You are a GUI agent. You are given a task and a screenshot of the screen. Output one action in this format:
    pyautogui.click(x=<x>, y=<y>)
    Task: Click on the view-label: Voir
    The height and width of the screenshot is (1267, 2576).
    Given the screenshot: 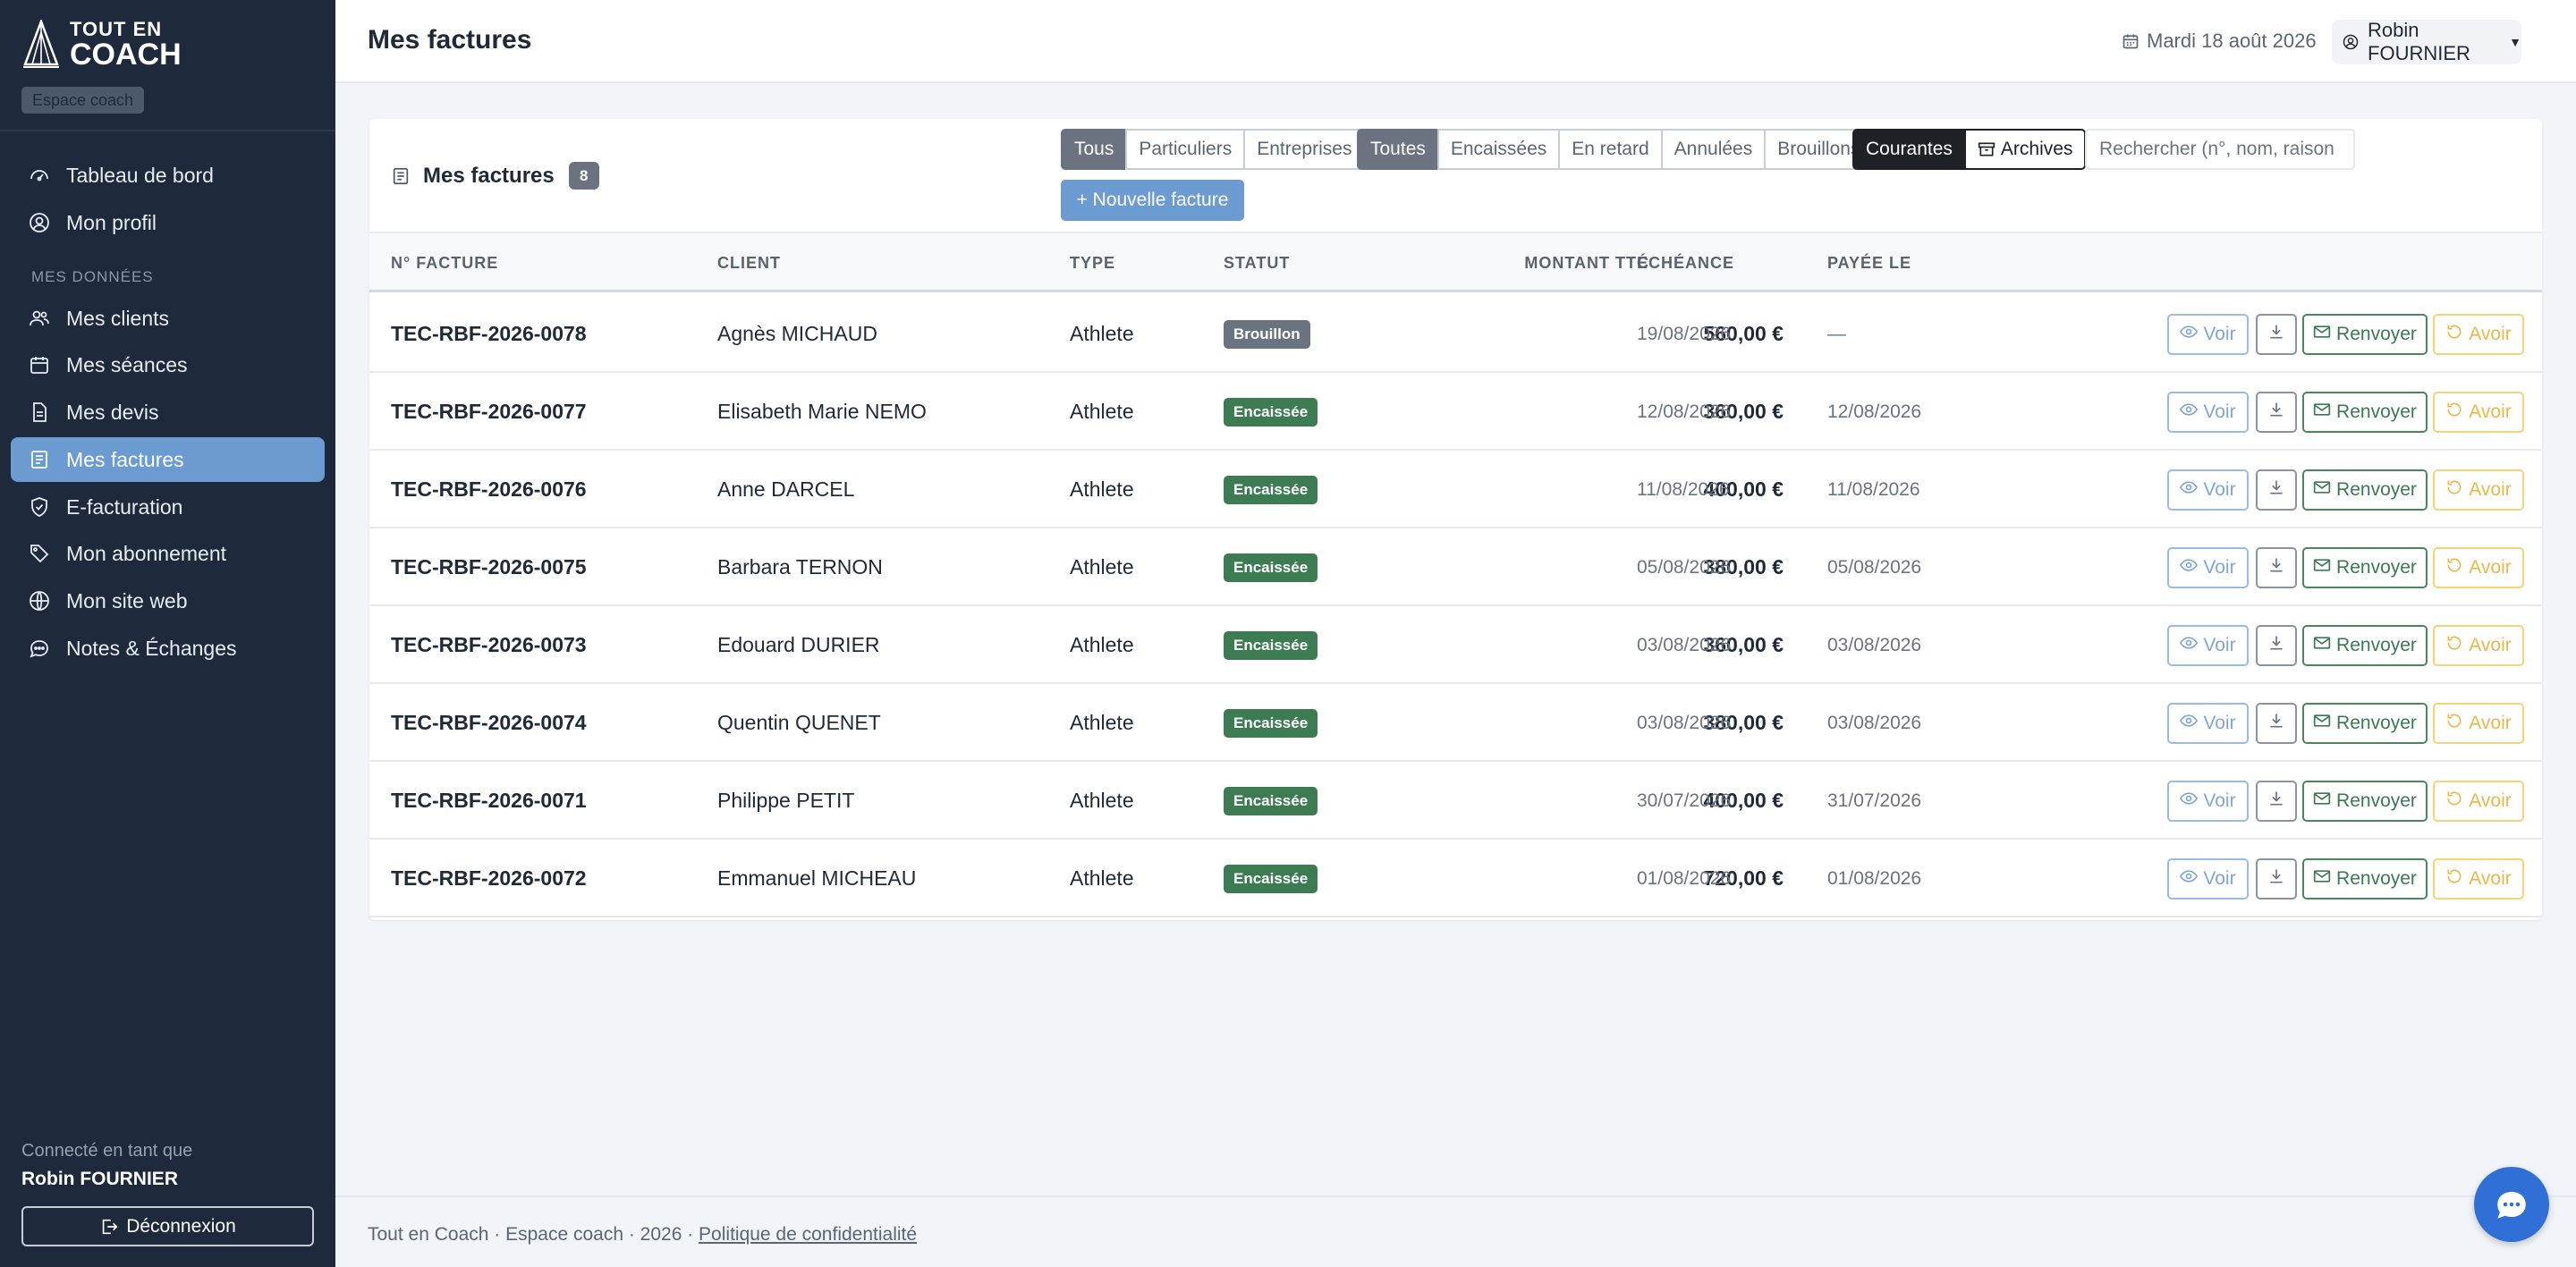 What is the action you would take?
    pyautogui.click(x=2219, y=645)
    